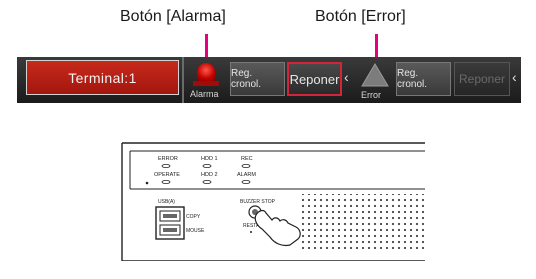  Describe the element at coordinates (375, 75) in the screenshot. I see `warning-triangle-icon` at that location.